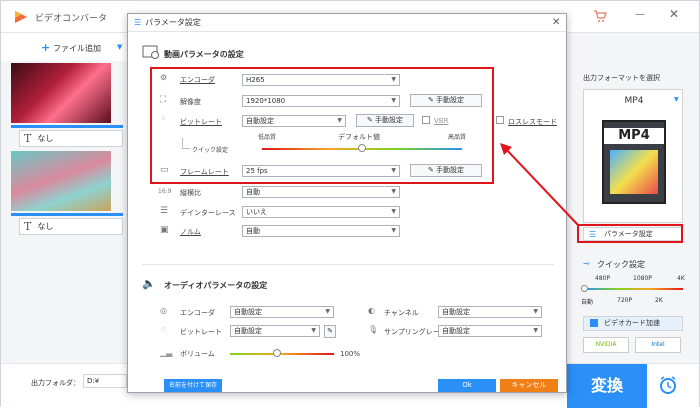  I want to click on video-bitrate-value: 自動設定, so click(260, 121).